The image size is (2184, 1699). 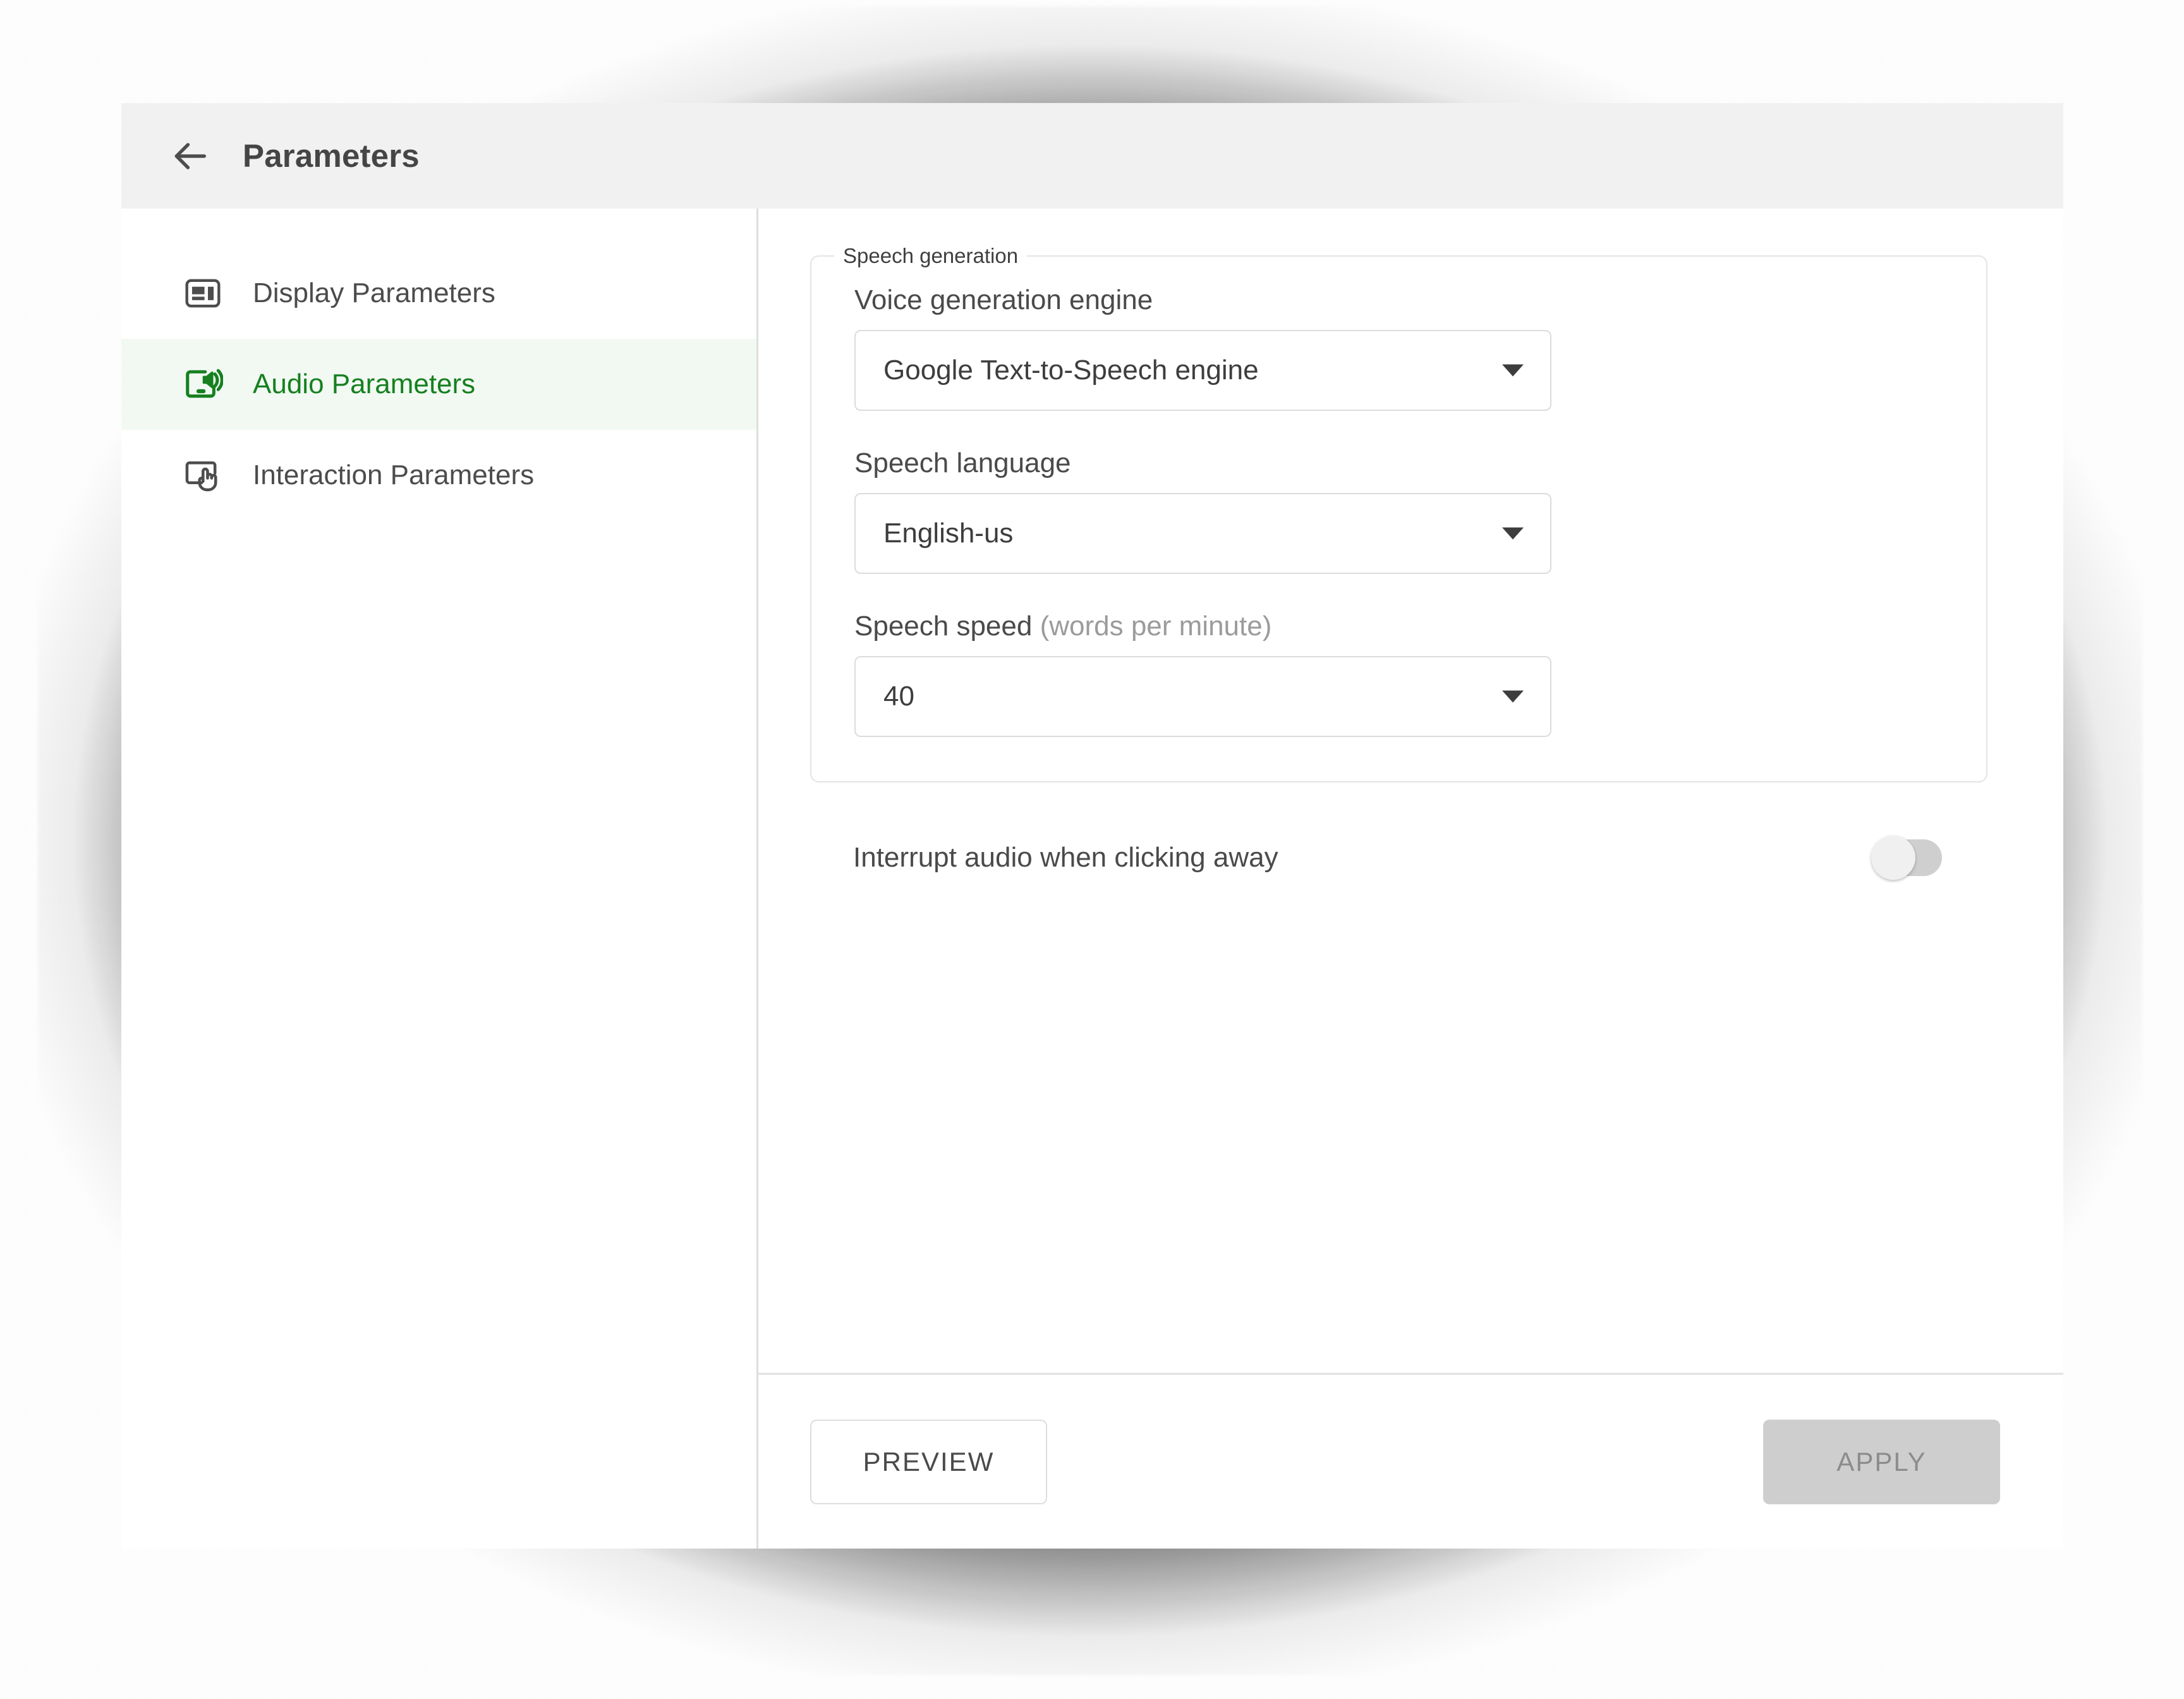 I want to click on field-label: Speech language, so click(x=1398, y=463).